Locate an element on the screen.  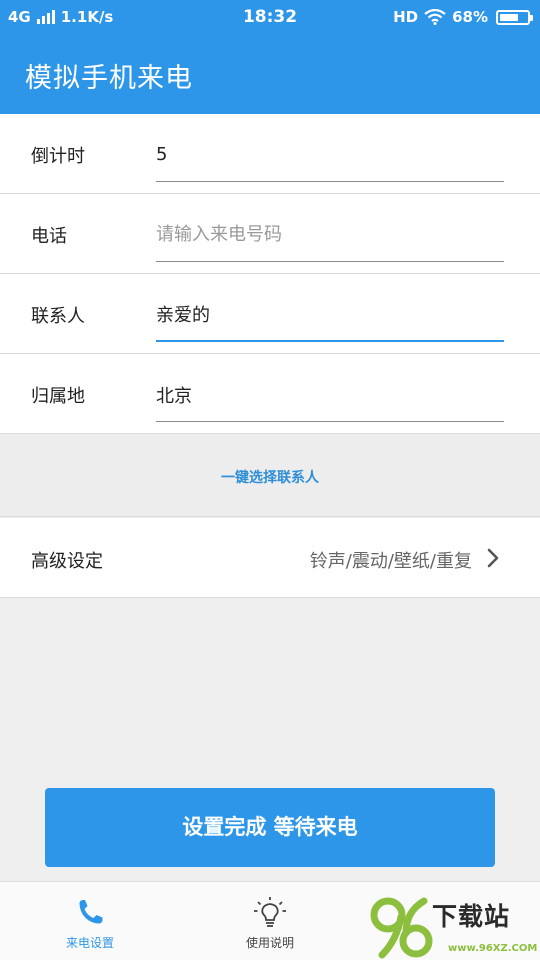
location-label: 归属地 is located at coordinates (58, 396).